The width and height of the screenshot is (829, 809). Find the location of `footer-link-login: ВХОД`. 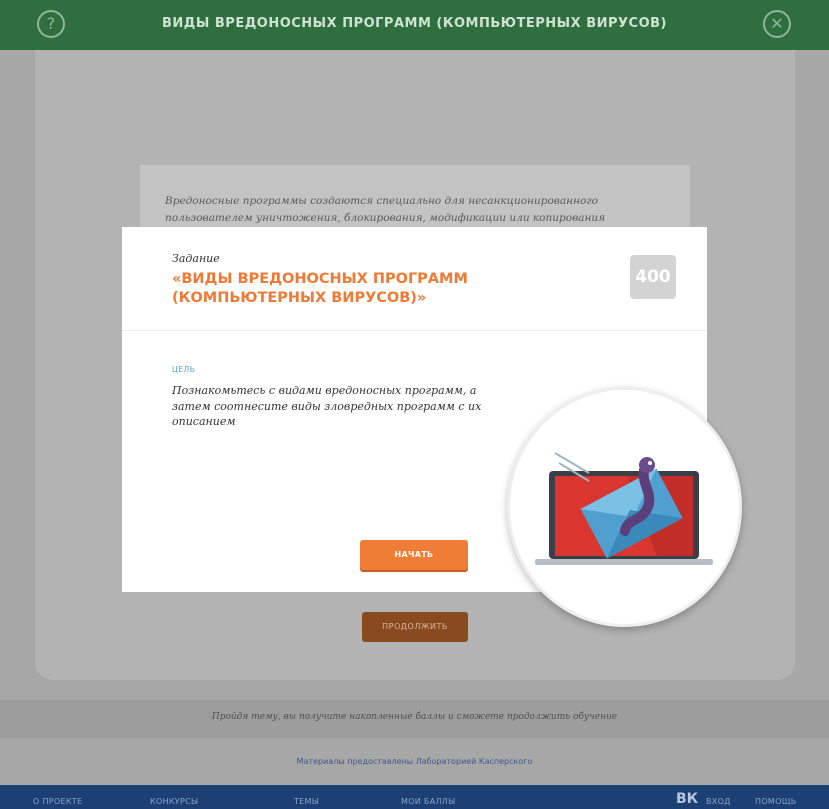

footer-link-login: ВХОД is located at coordinates (718, 801).